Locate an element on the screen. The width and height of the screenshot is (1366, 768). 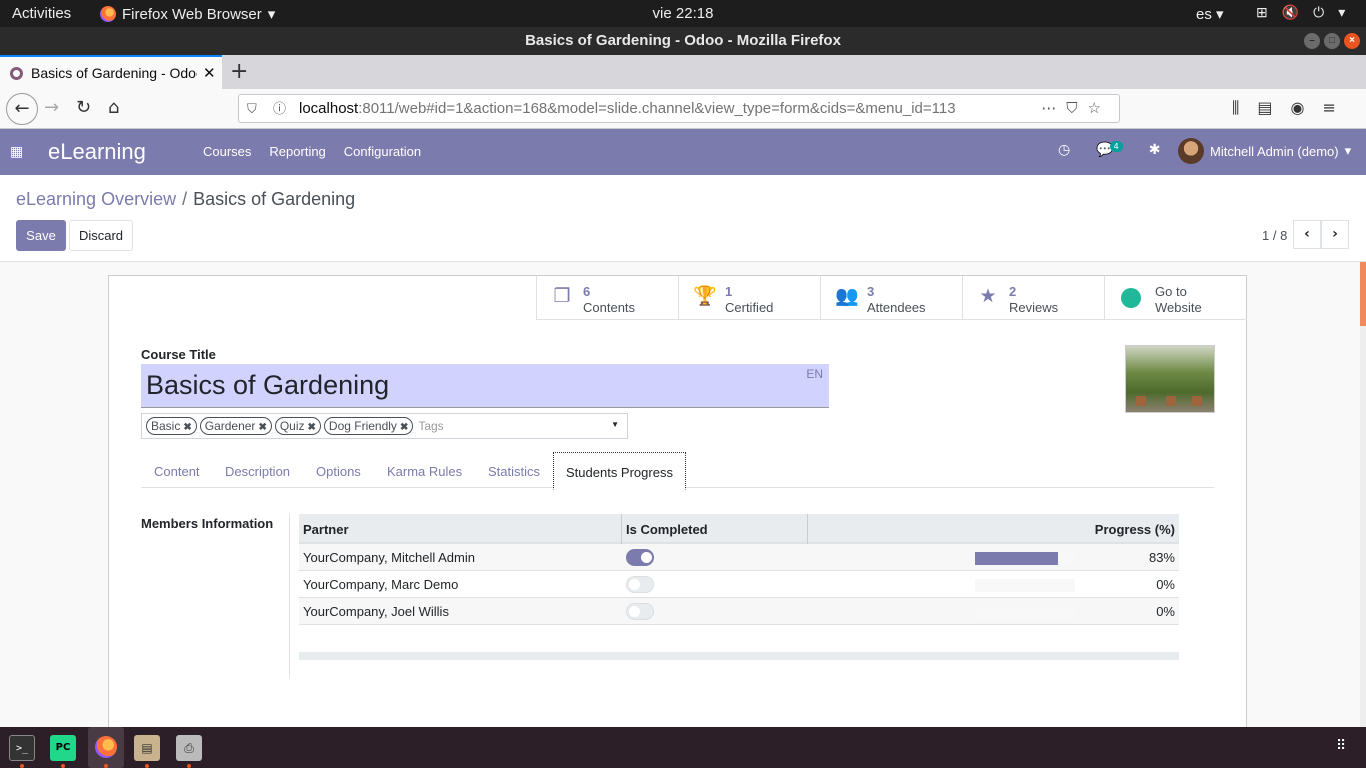
tab-karma-rules: Karma Rules is located at coordinates (424, 471).